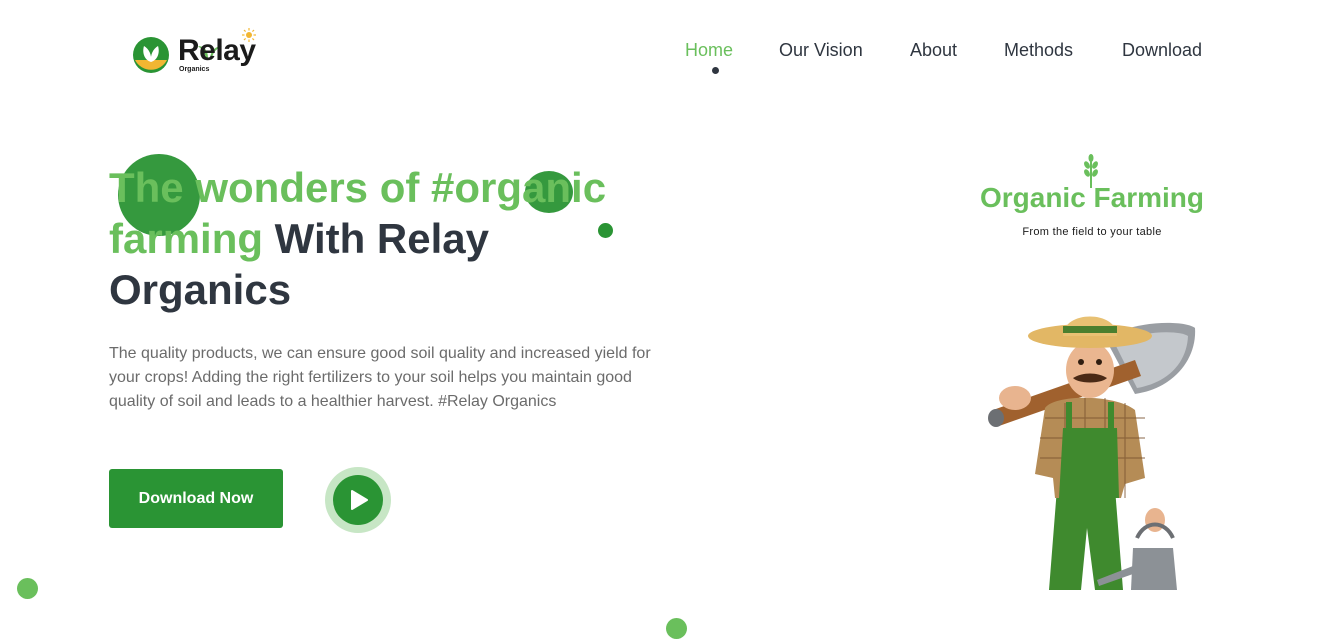 Image resolution: width=1333 pixels, height=642 pixels. I want to click on play-button-circle, so click(358, 500).